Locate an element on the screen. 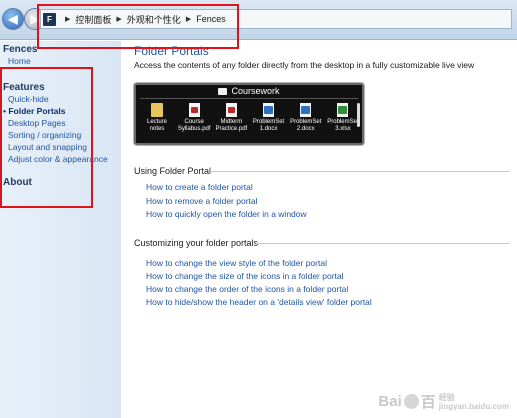 This screenshot has width=517, height=418. annotation-box-features is located at coordinates (46, 137).